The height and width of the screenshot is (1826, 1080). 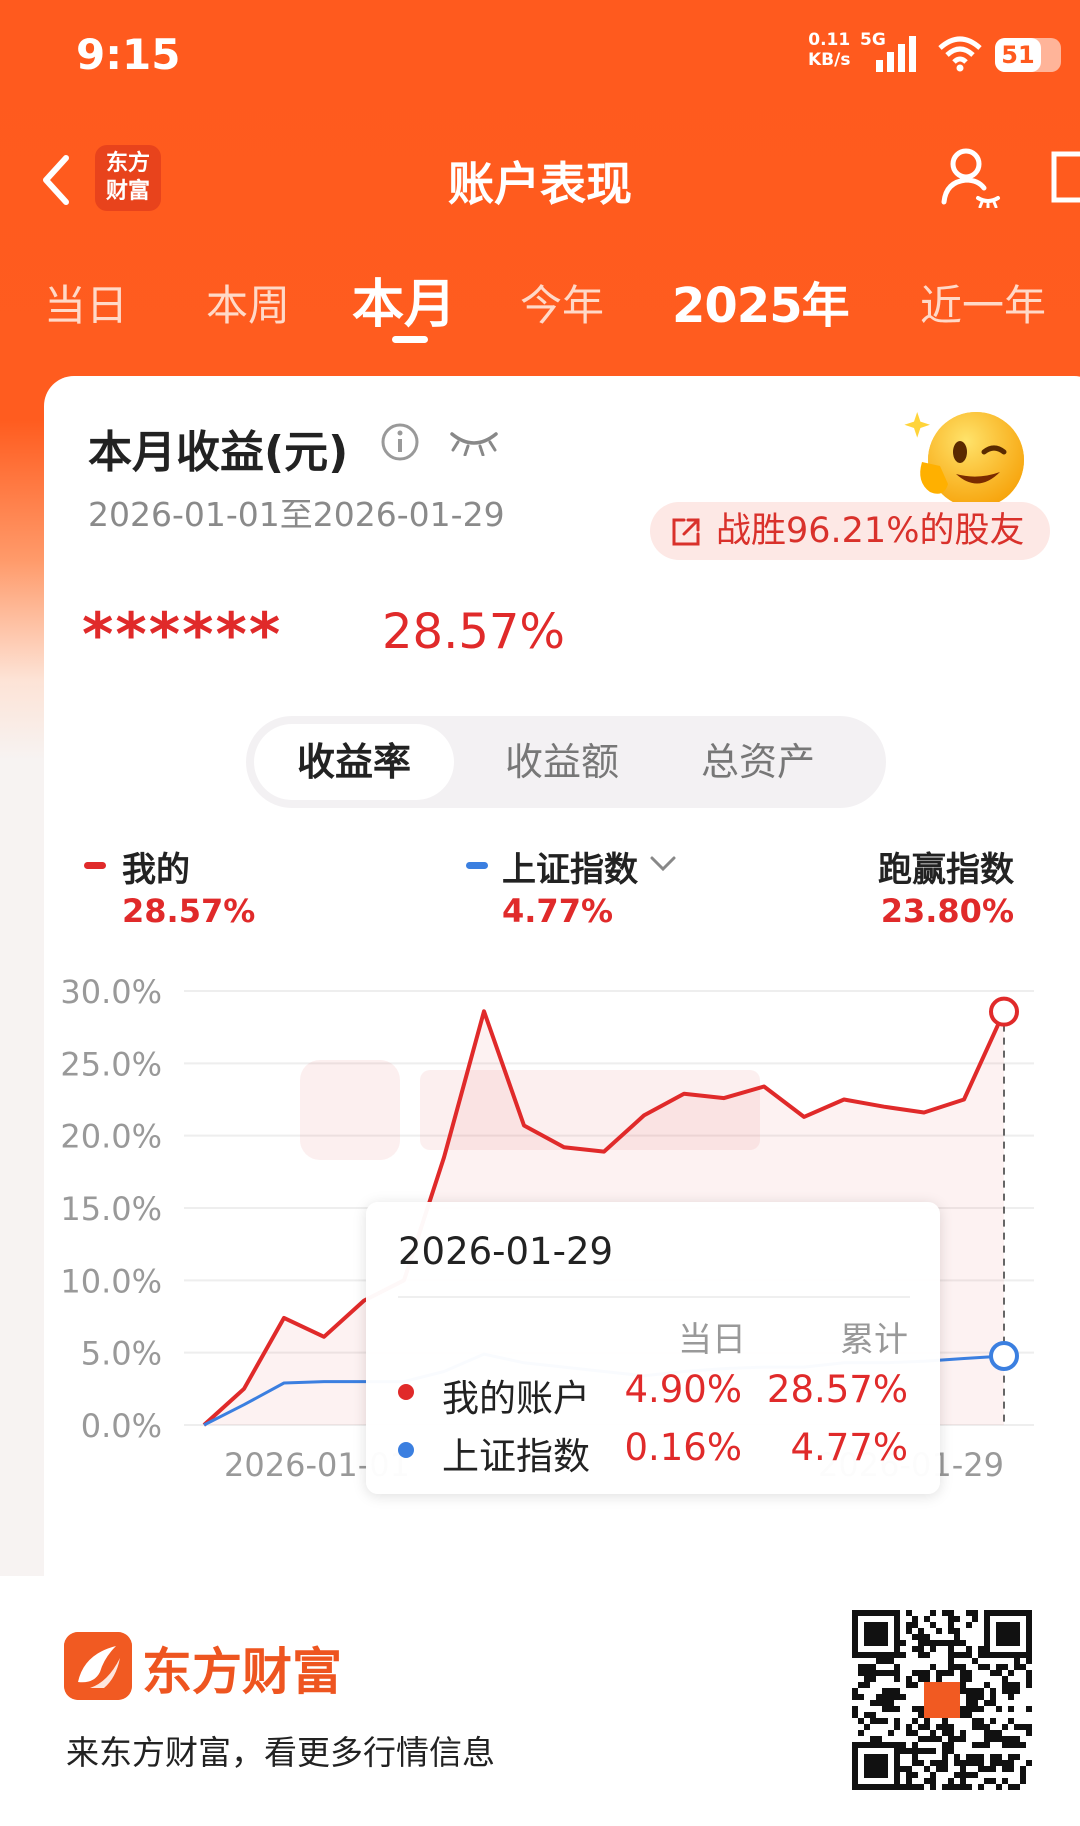 I want to click on info-icon, so click(x=400, y=442).